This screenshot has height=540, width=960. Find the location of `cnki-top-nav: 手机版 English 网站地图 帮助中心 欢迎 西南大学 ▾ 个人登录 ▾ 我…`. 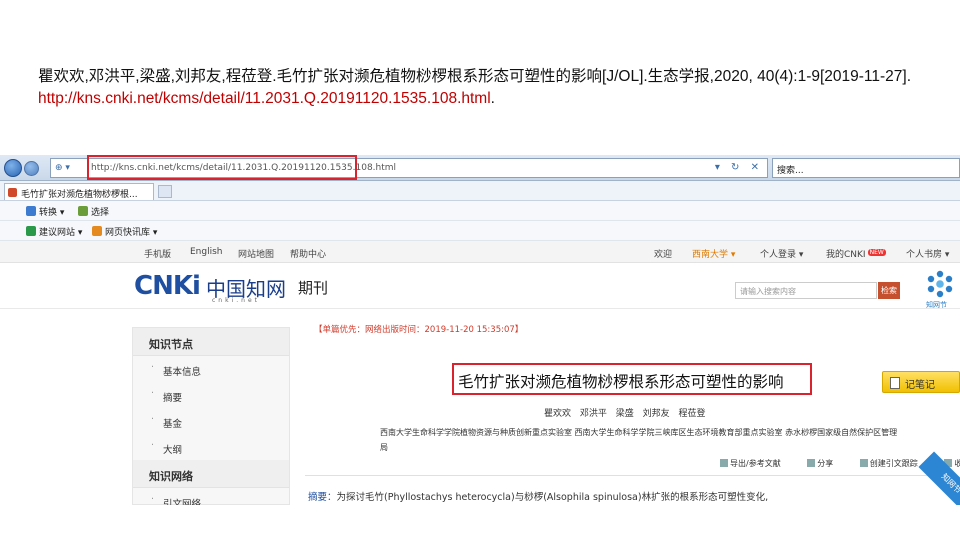

cnki-top-nav: 手机版 English 网站地图 帮助中心 欢迎 西南大学 ▾ 个人登录 ▾ 我… is located at coordinates (480, 252).